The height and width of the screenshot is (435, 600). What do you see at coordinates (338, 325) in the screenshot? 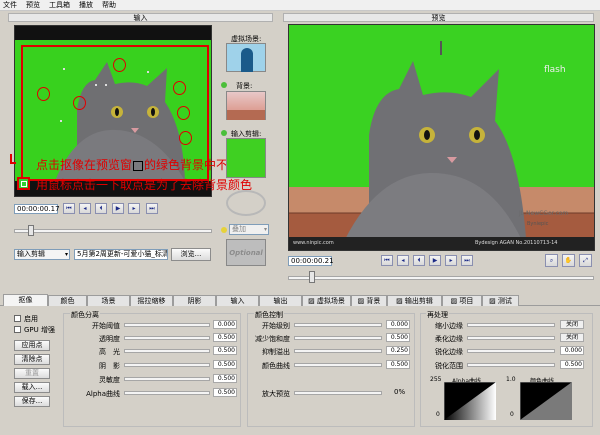
I see `start-level-slider` at bounding box center [338, 325].